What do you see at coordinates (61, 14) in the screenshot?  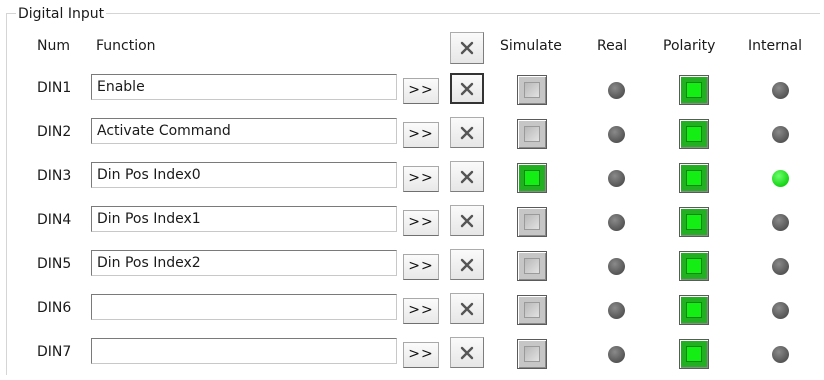 I see `group-title: Digital Input` at bounding box center [61, 14].